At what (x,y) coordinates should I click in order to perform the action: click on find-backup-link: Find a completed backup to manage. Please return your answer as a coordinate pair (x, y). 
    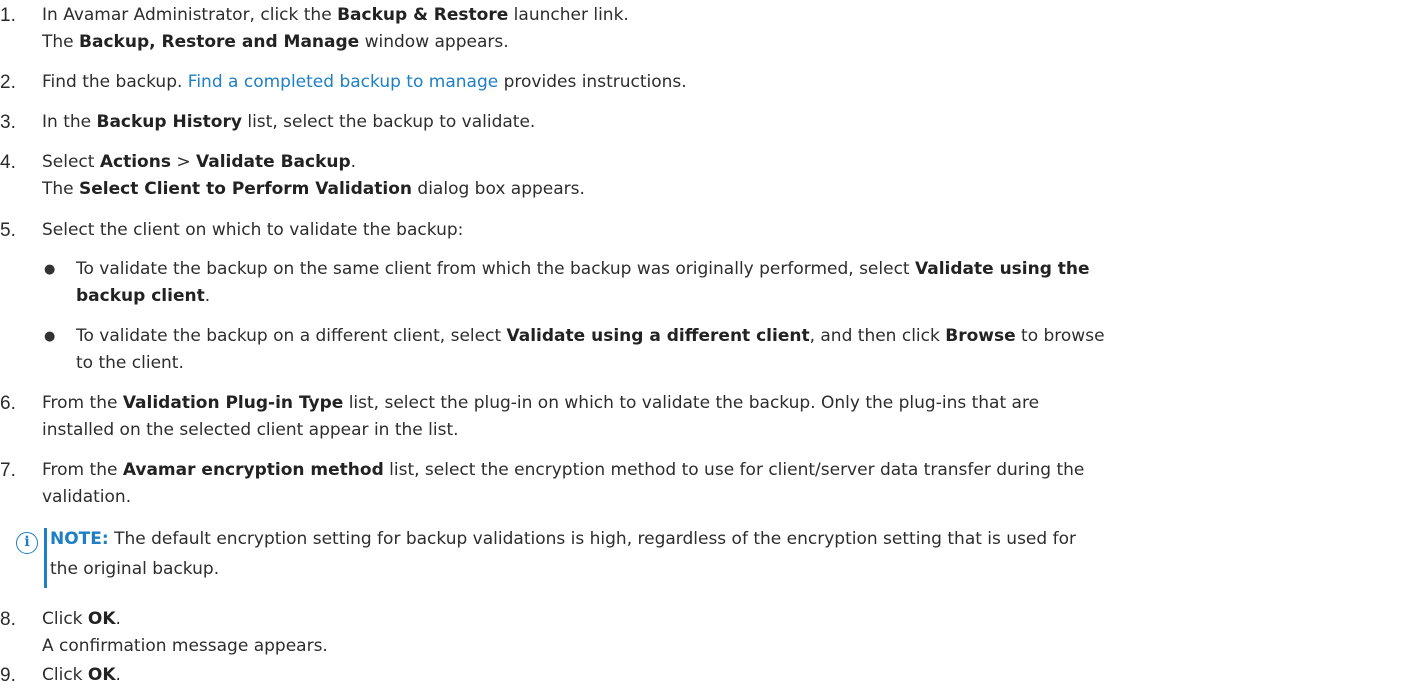
    Looking at the image, I should click on (343, 82).